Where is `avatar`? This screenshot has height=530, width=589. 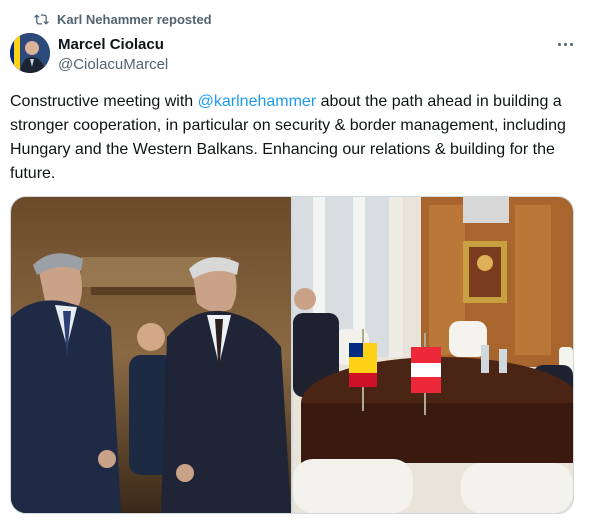
avatar is located at coordinates (30, 53).